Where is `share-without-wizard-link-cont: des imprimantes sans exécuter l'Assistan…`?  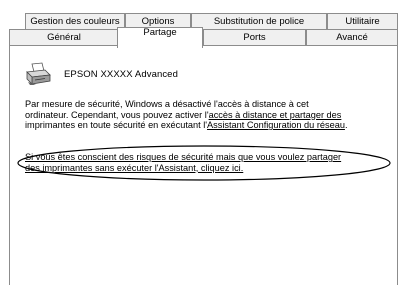
share-without-wizard-link-cont: des imprimantes sans exécuter l'Assistan… is located at coordinates (207, 168).